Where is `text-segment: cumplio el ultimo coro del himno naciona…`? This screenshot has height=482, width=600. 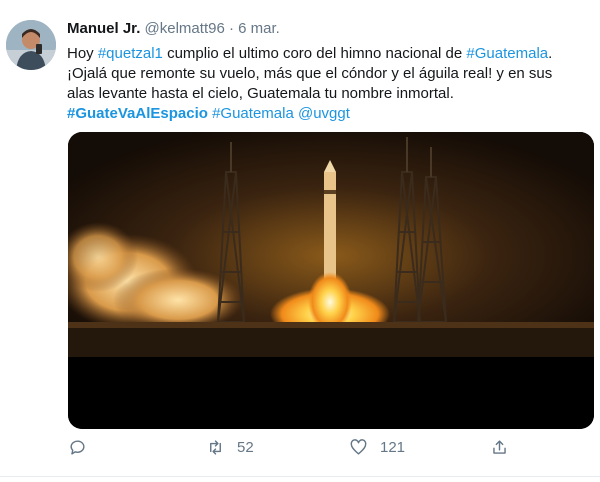 text-segment: cumplio el ultimo coro del himno naciona… is located at coordinates (314, 53).